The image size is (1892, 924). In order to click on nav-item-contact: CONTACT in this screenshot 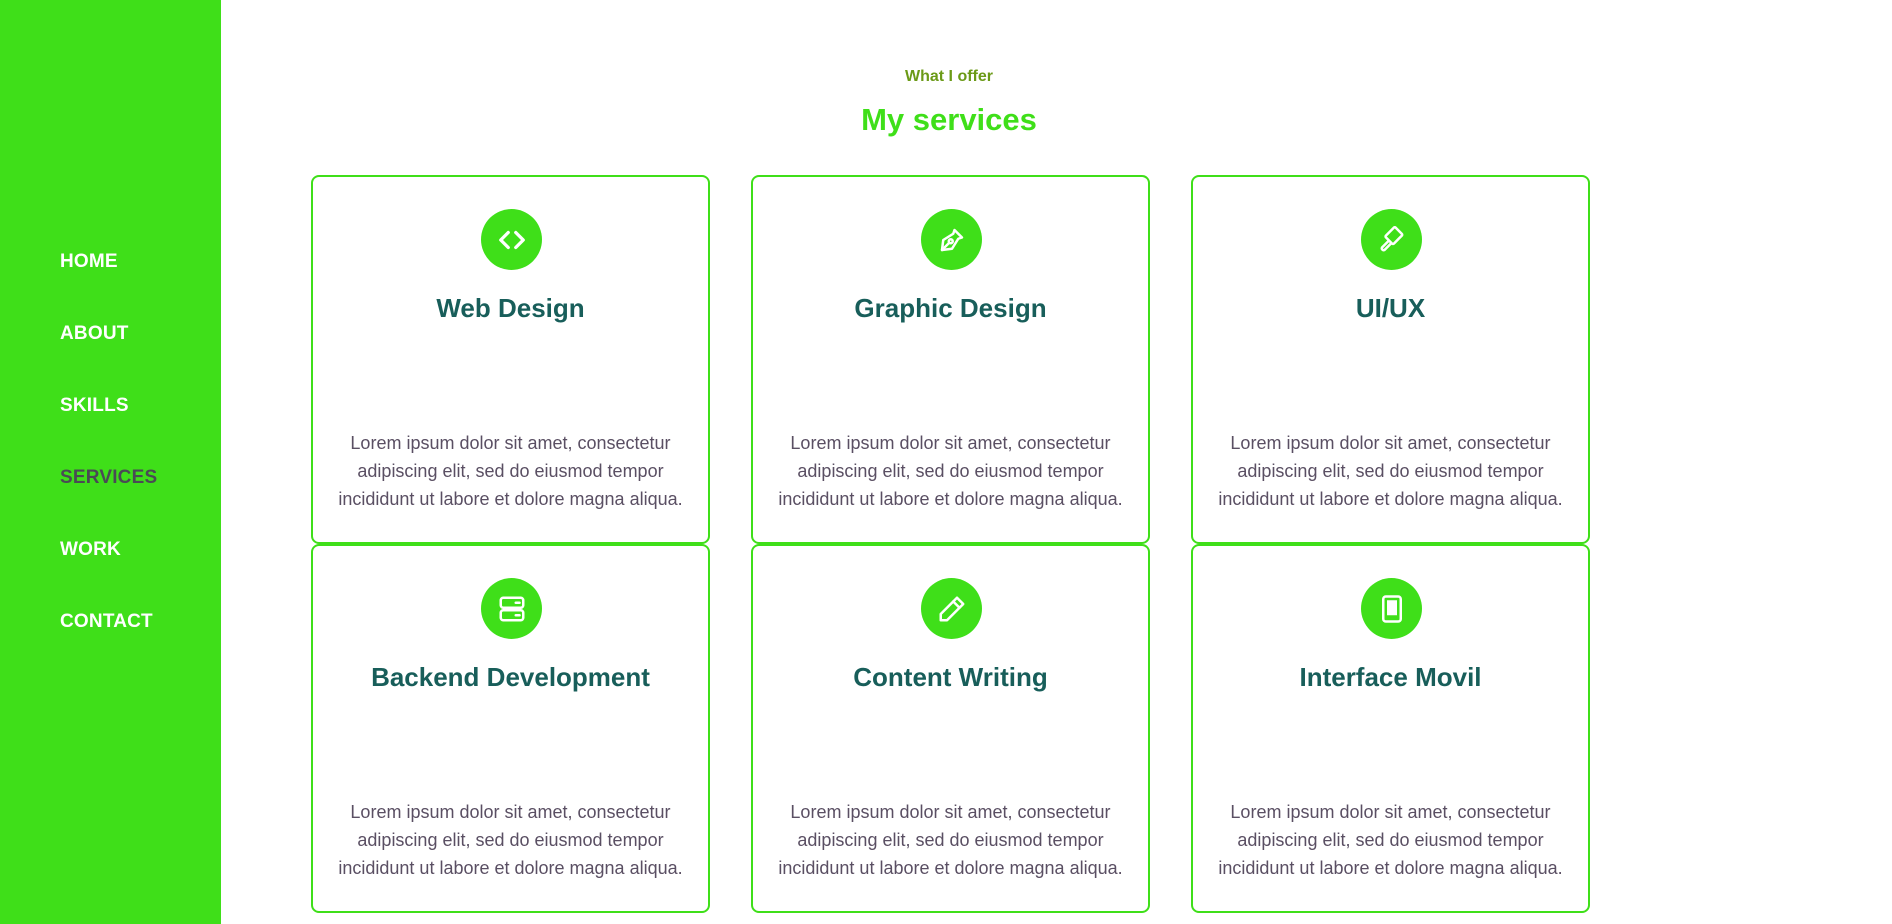, I will do `click(108, 622)`.